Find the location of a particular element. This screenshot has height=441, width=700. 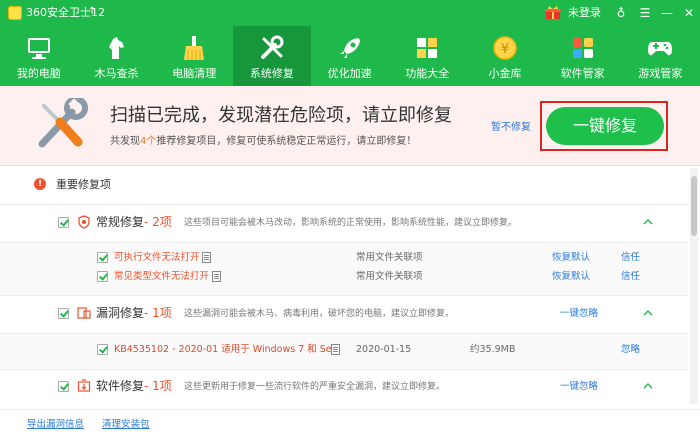

skip-repair-link: 暂不修复 is located at coordinates (511, 128).